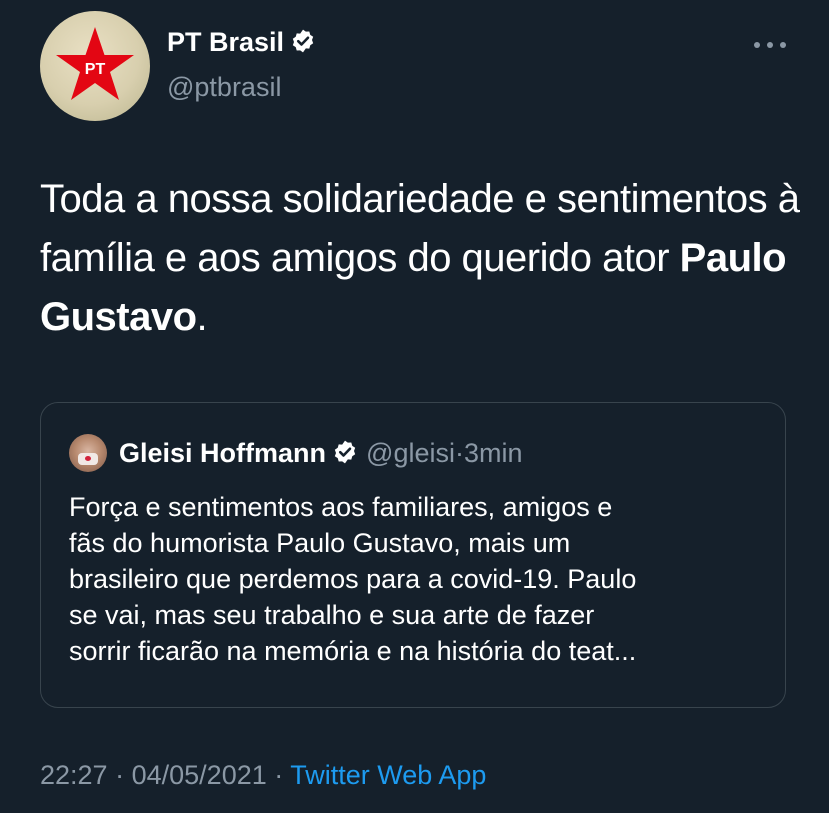 The image size is (829, 813). What do you see at coordinates (770, 45) in the screenshot?
I see `more-horizontal-icon` at bounding box center [770, 45].